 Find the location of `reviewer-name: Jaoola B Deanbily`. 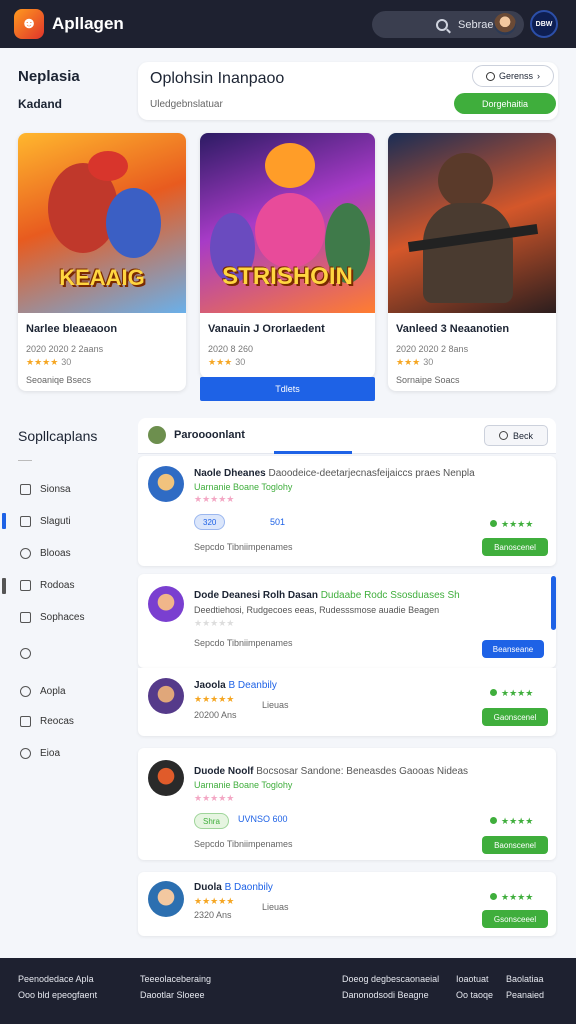

reviewer-name: Jaoola B Deanbily is located at coordinates (235, 685).